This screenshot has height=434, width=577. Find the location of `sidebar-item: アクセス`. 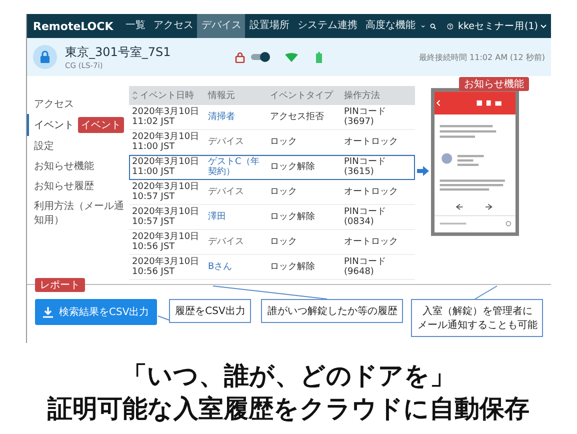

sidebar-item: アクセス is located at coordinates (54, 104).